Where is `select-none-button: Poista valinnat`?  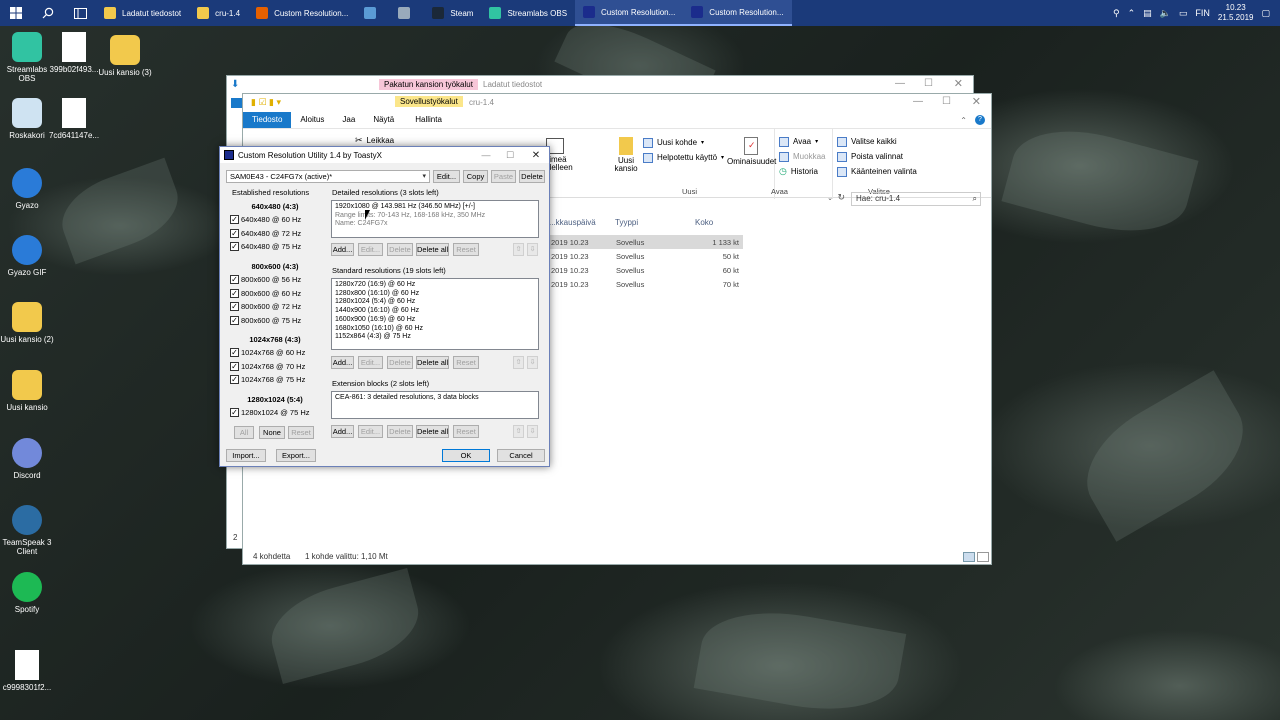
select-none-button: Poista valinnat is located at coordinates (870, 156).